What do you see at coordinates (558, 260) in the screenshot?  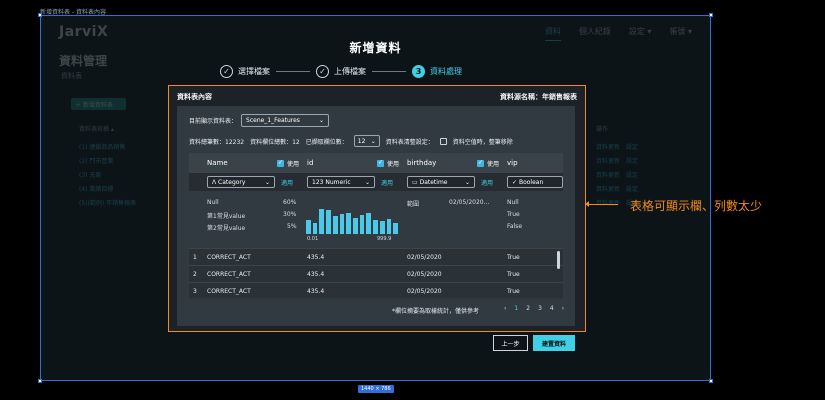 I see `table-scrollbar` at bounding box center [558, 260].